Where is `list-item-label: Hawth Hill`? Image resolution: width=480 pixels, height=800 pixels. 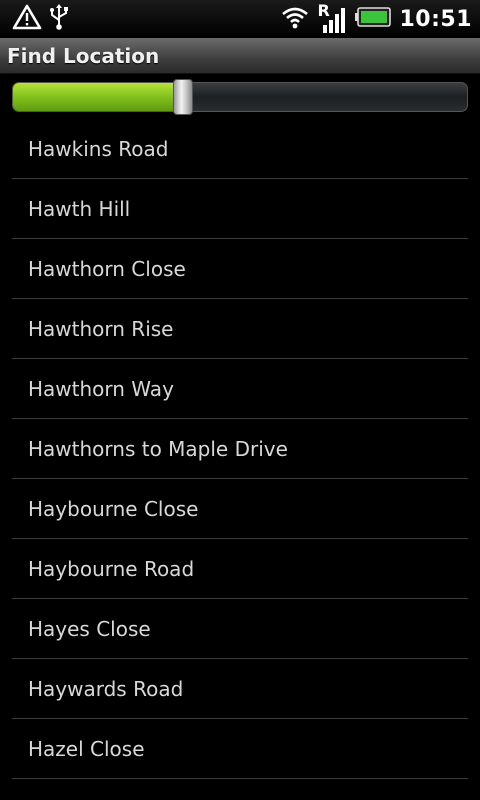 list-item-label: Hawth Hill is located at coordinates (79, 208).